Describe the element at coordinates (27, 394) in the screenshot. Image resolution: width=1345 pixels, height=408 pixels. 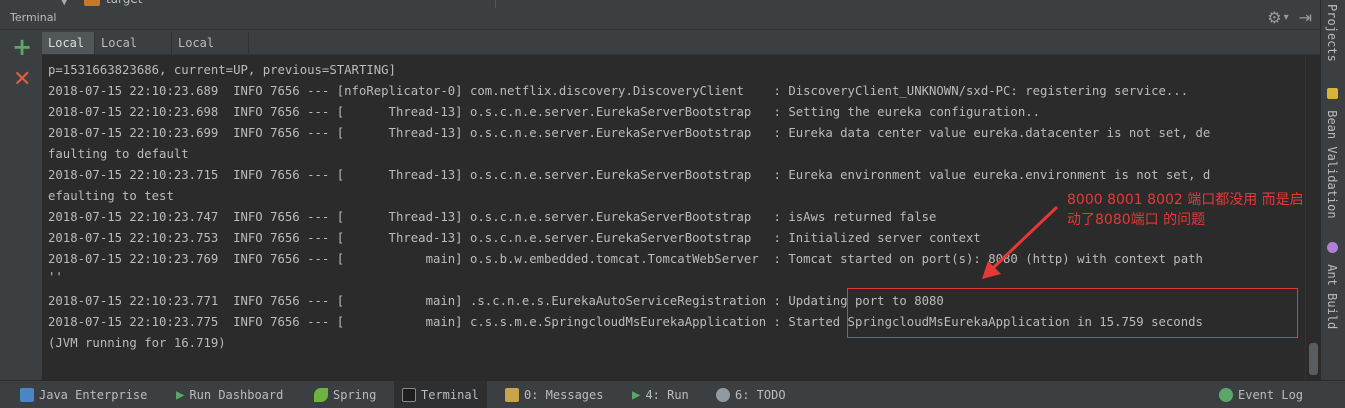
I see `java-enterprise-icon` at that location.